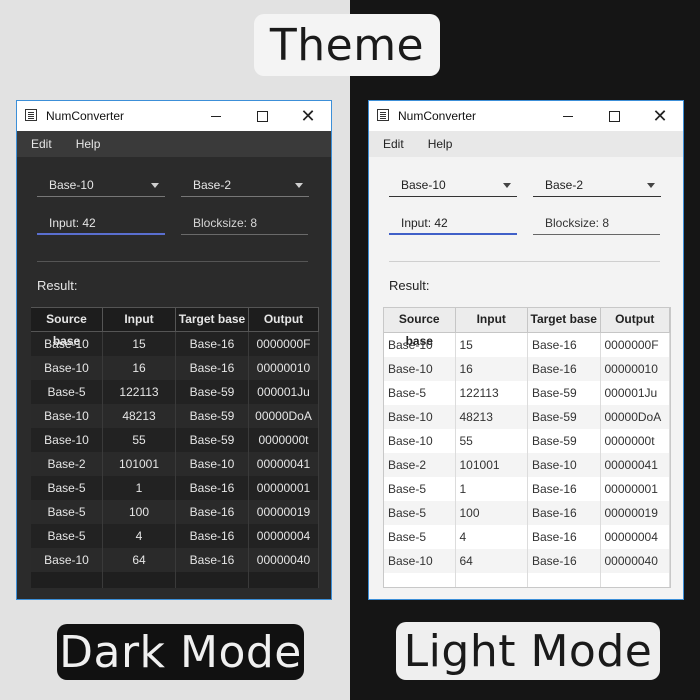  Describe the element at coordinates (347, 45) in the screenshot. I see `theme-heading: Theme` at that location.